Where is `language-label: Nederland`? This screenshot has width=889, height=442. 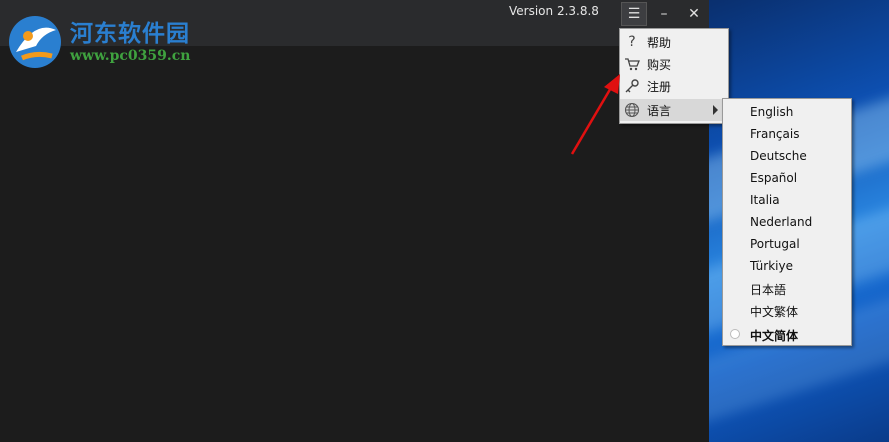
language-label: Nederland is located at coordinates (781, 222).